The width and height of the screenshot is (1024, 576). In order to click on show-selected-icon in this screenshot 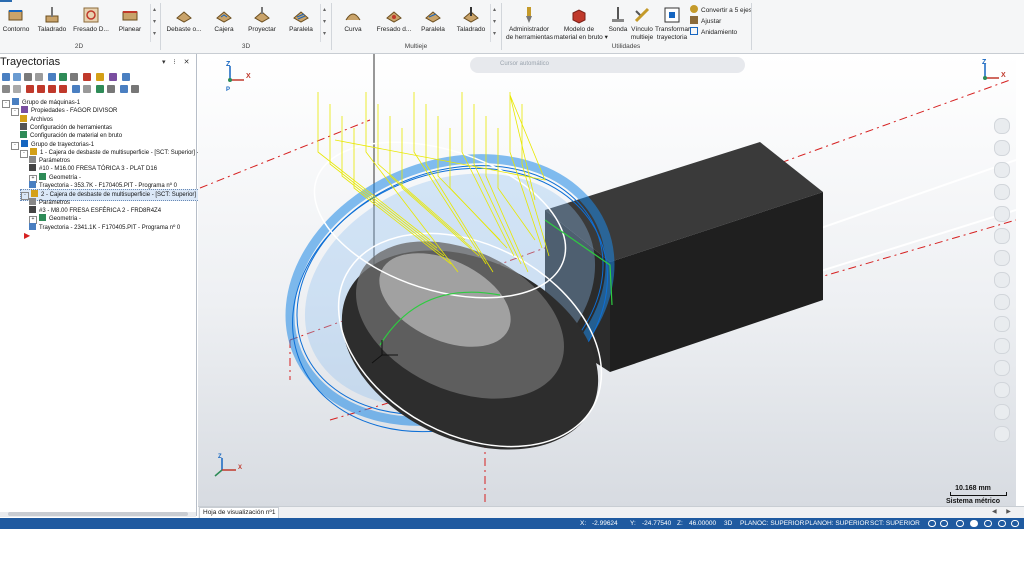, I will do `click(76, 89)`.